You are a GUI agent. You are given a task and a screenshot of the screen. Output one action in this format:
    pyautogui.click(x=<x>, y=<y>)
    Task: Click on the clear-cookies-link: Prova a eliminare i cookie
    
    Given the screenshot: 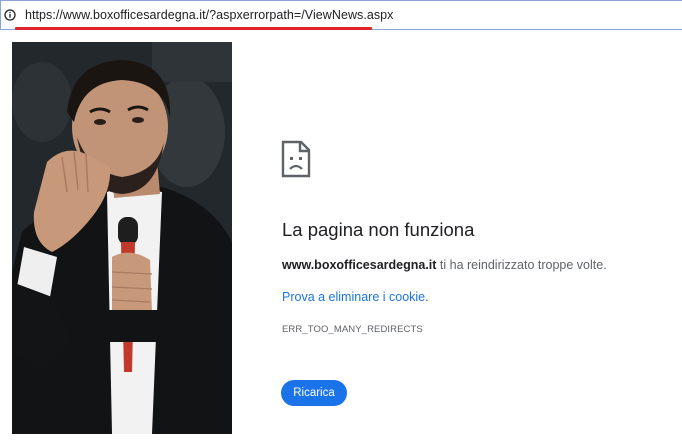 What is the action you would take?
    pyautogui.click(x=353, y=297)
    